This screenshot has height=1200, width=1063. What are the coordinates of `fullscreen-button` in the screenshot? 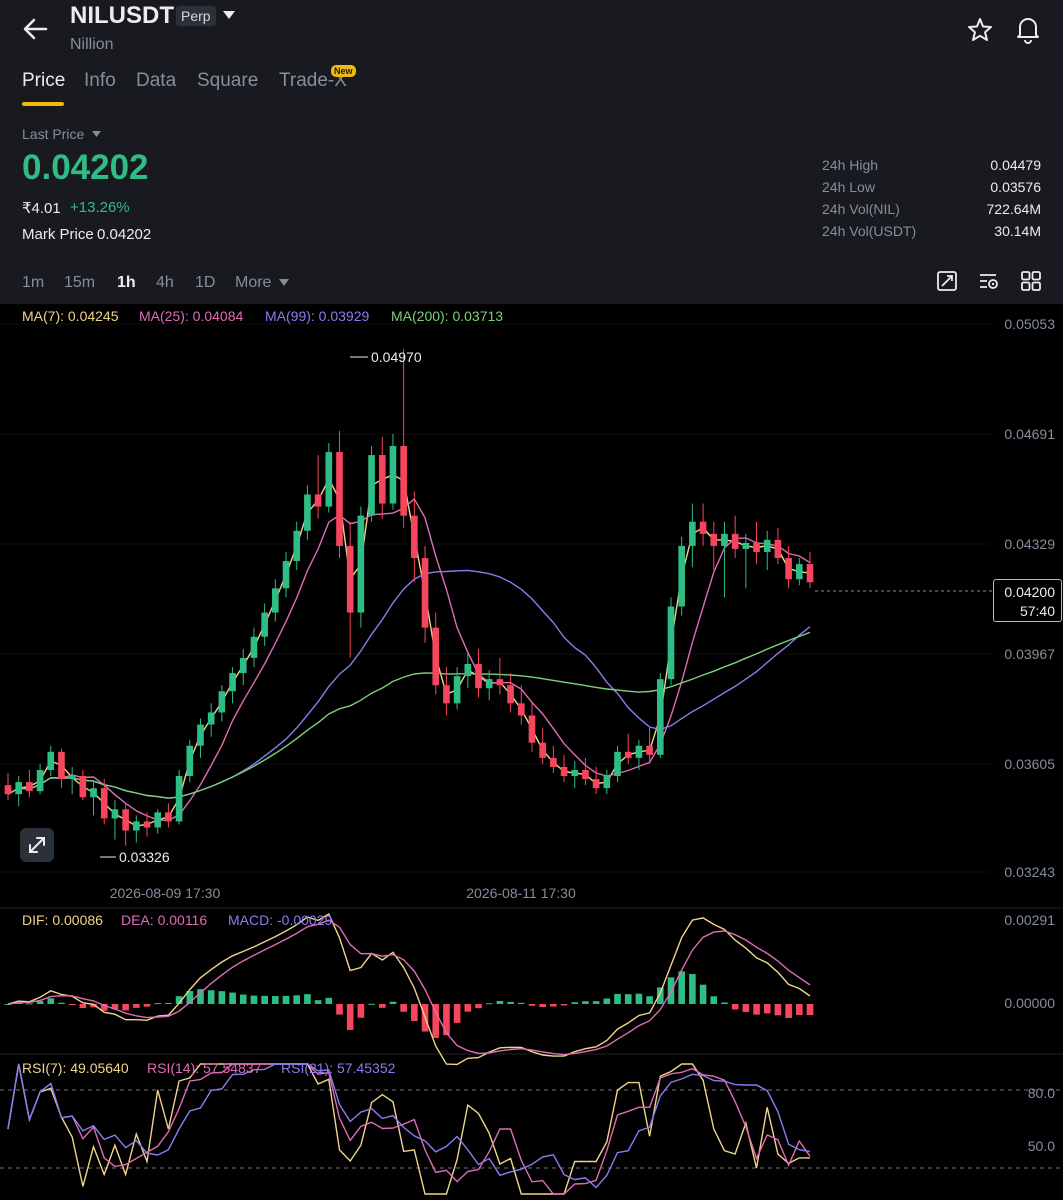 It's located at (37, 845).